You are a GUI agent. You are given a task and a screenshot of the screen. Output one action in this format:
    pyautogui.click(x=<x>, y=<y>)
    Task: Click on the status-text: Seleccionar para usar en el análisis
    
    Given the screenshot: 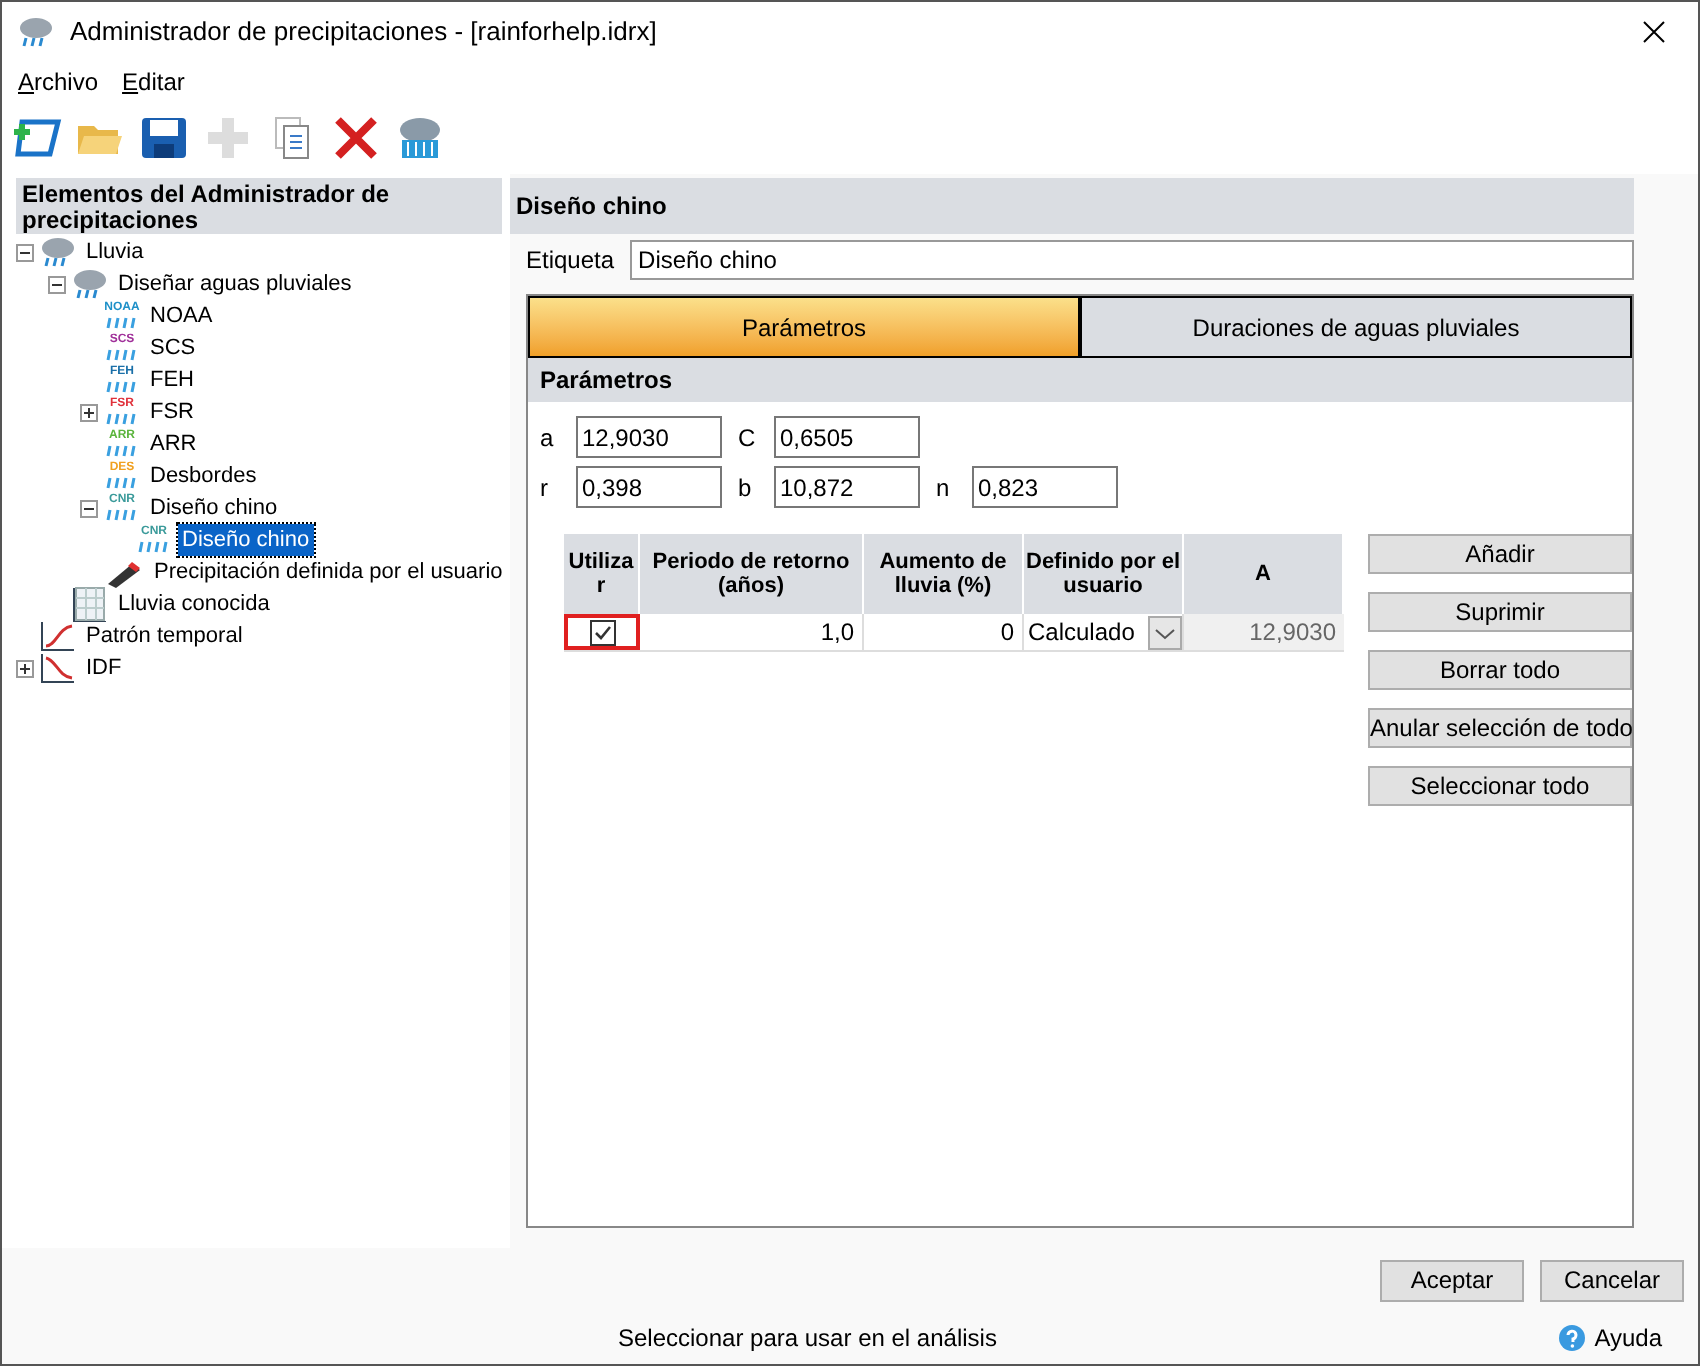 What is the action you would take?
    pyautogui.click(x=808, y=1339)
    